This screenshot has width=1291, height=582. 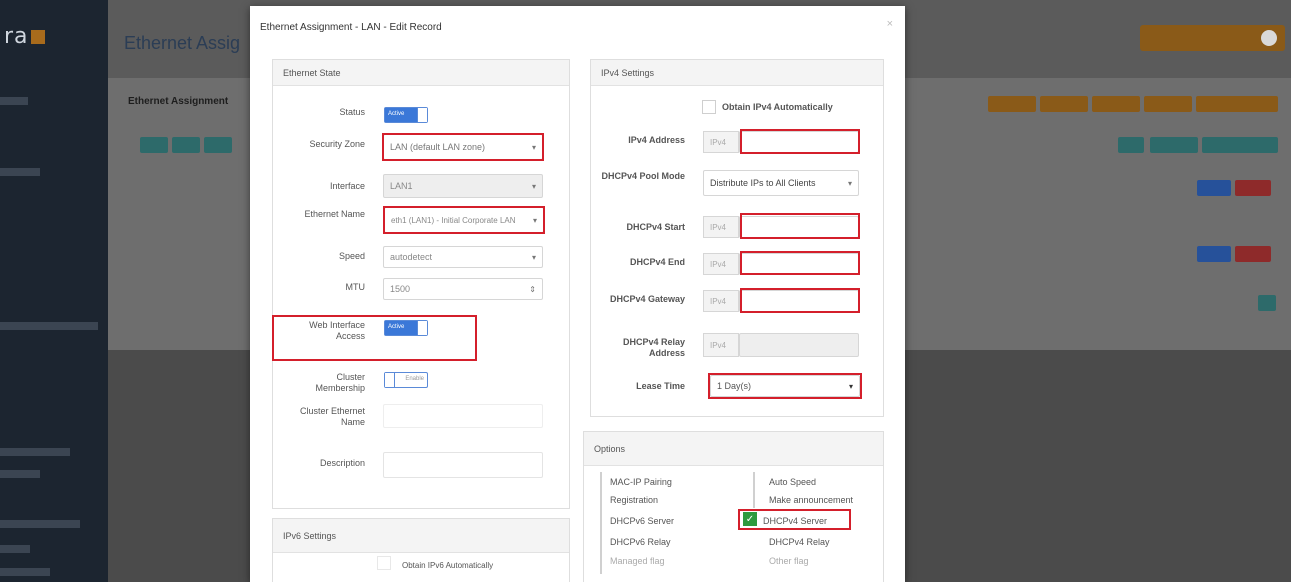 I want to click on close-icon: ×, so click(x=890, y=24).